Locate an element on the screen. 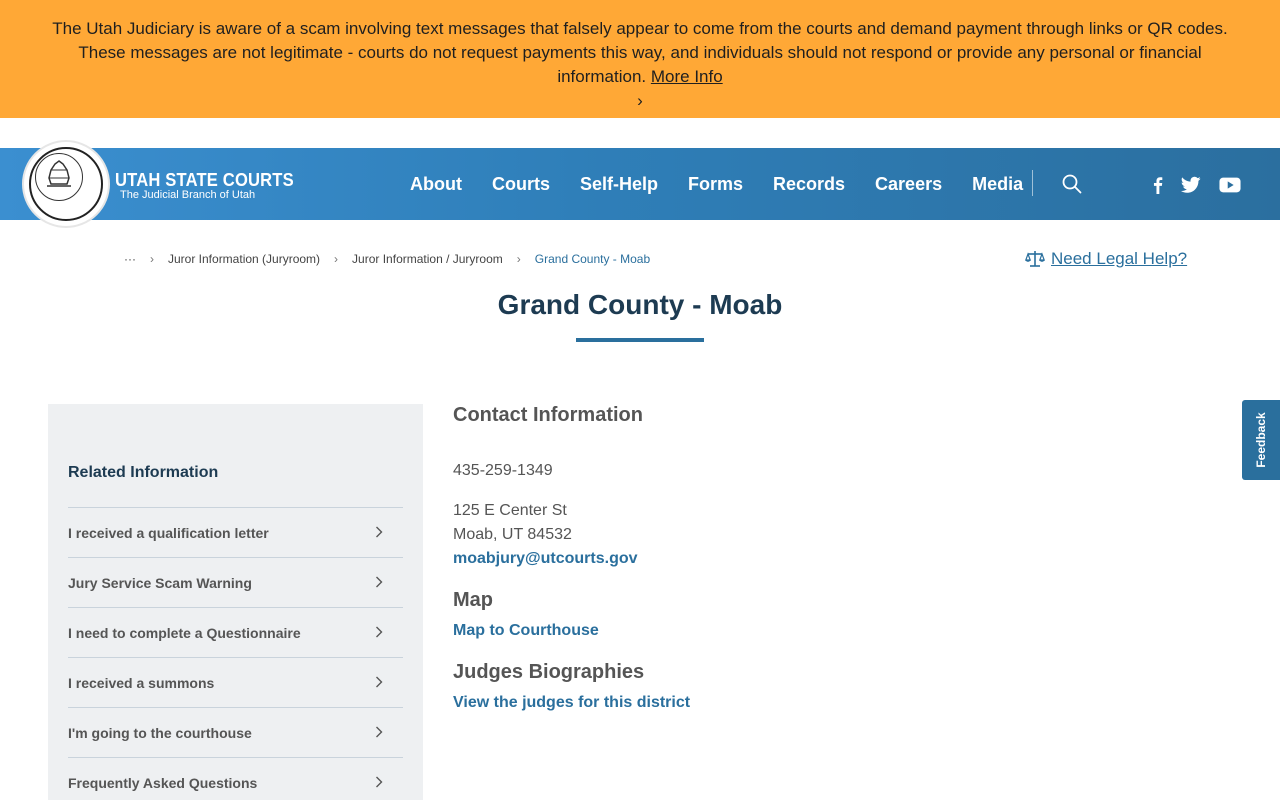  need-legal-help-link: Need Legal Help? is located at coordinates (1106, 259).